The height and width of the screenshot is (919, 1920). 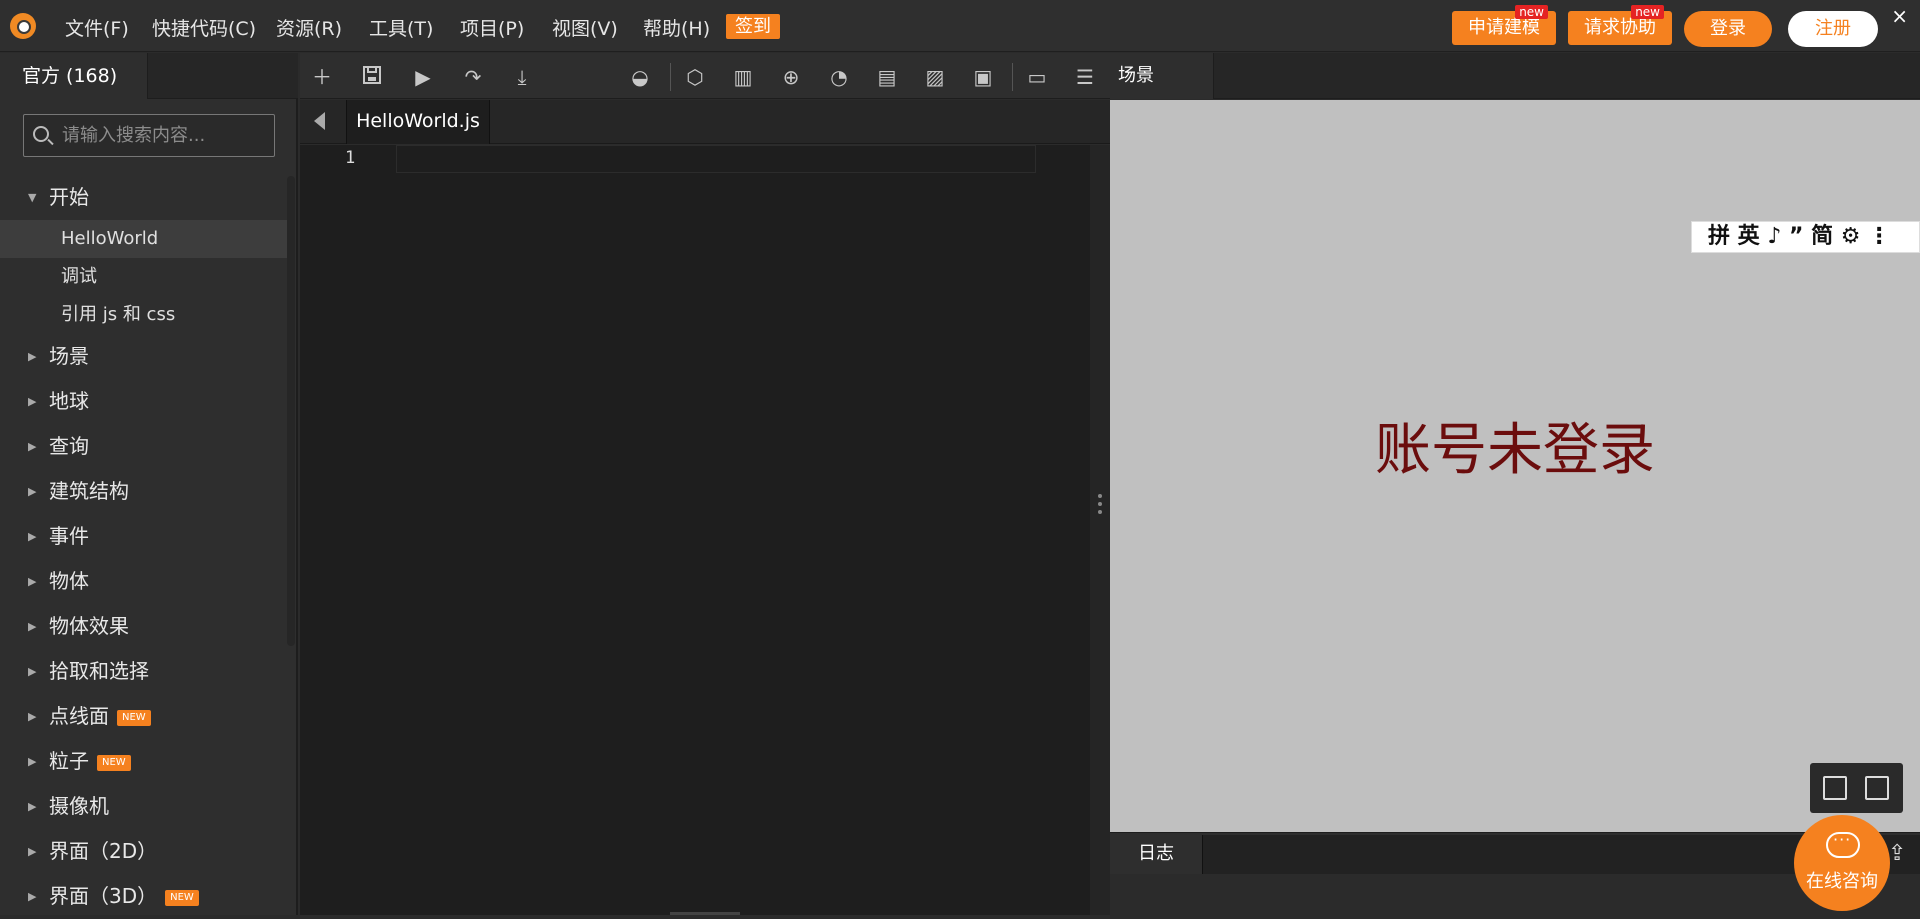 I want to click on caret-down-icon: ▼, so click(x=32, y=197).